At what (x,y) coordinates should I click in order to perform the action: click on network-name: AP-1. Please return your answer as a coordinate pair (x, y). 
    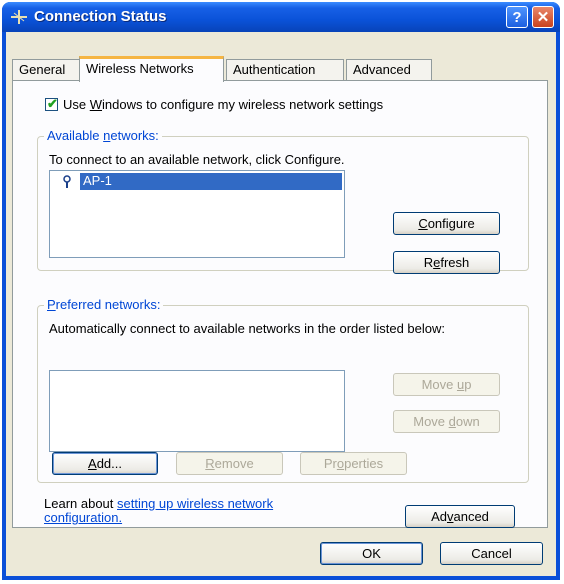
    Looking at the image, I should click on (97, 180).